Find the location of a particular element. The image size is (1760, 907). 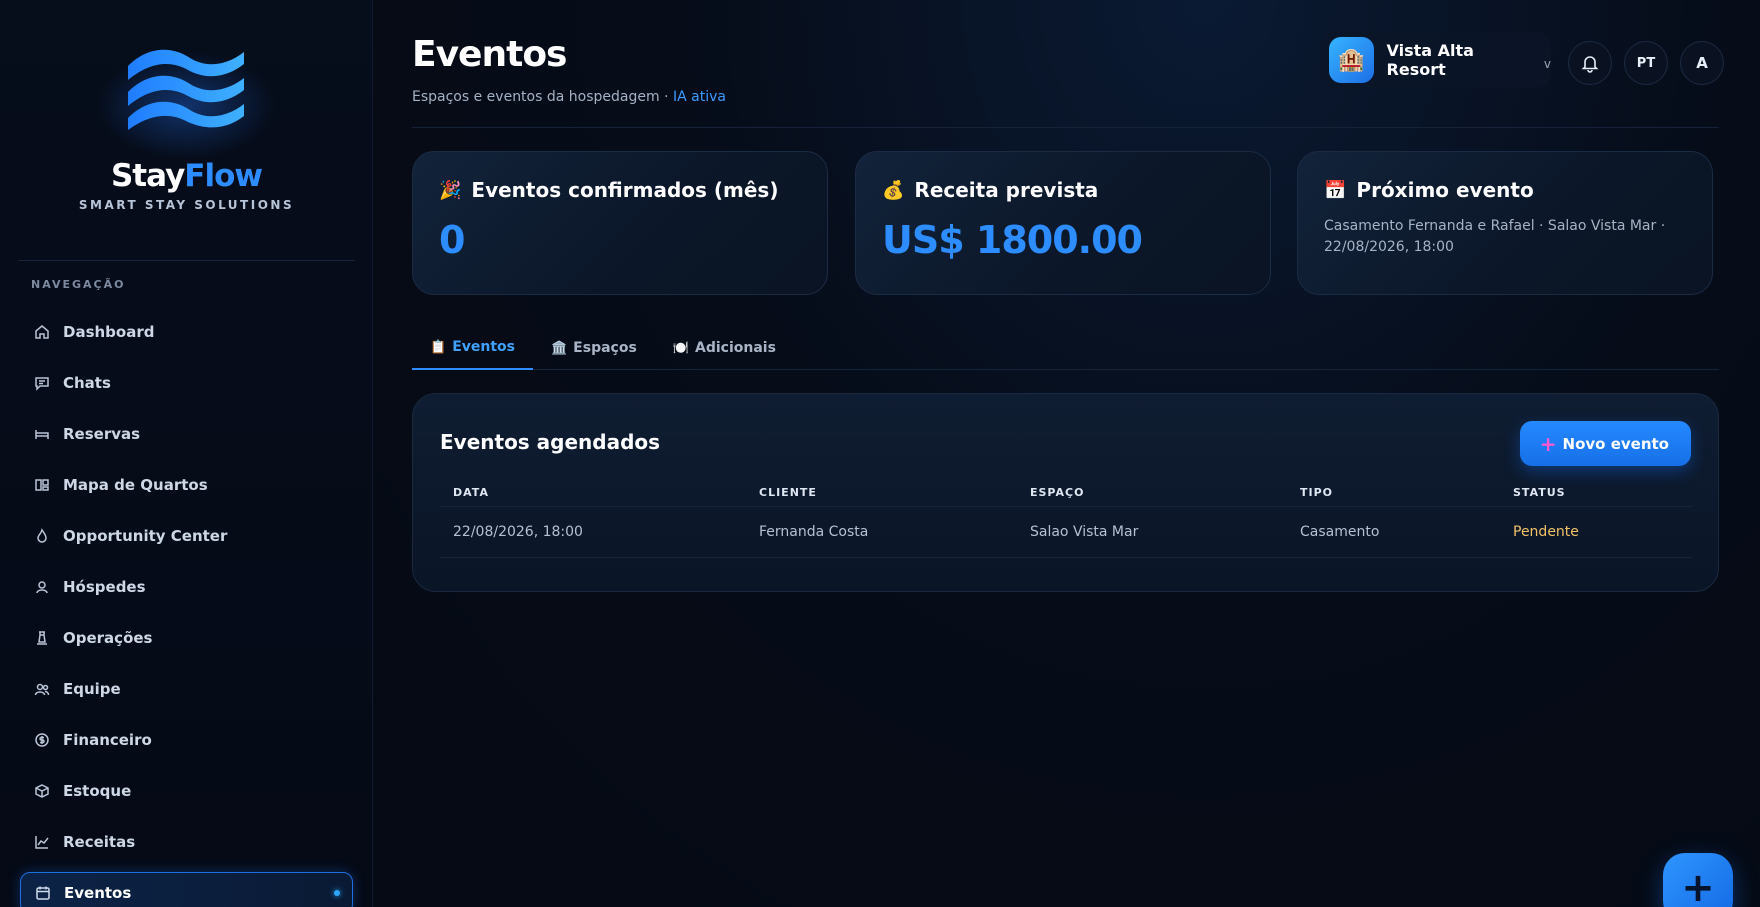

table-header: DATA CLIENTE ESPAÇO TIPO STATUS is located at coordinates (1066, 492).